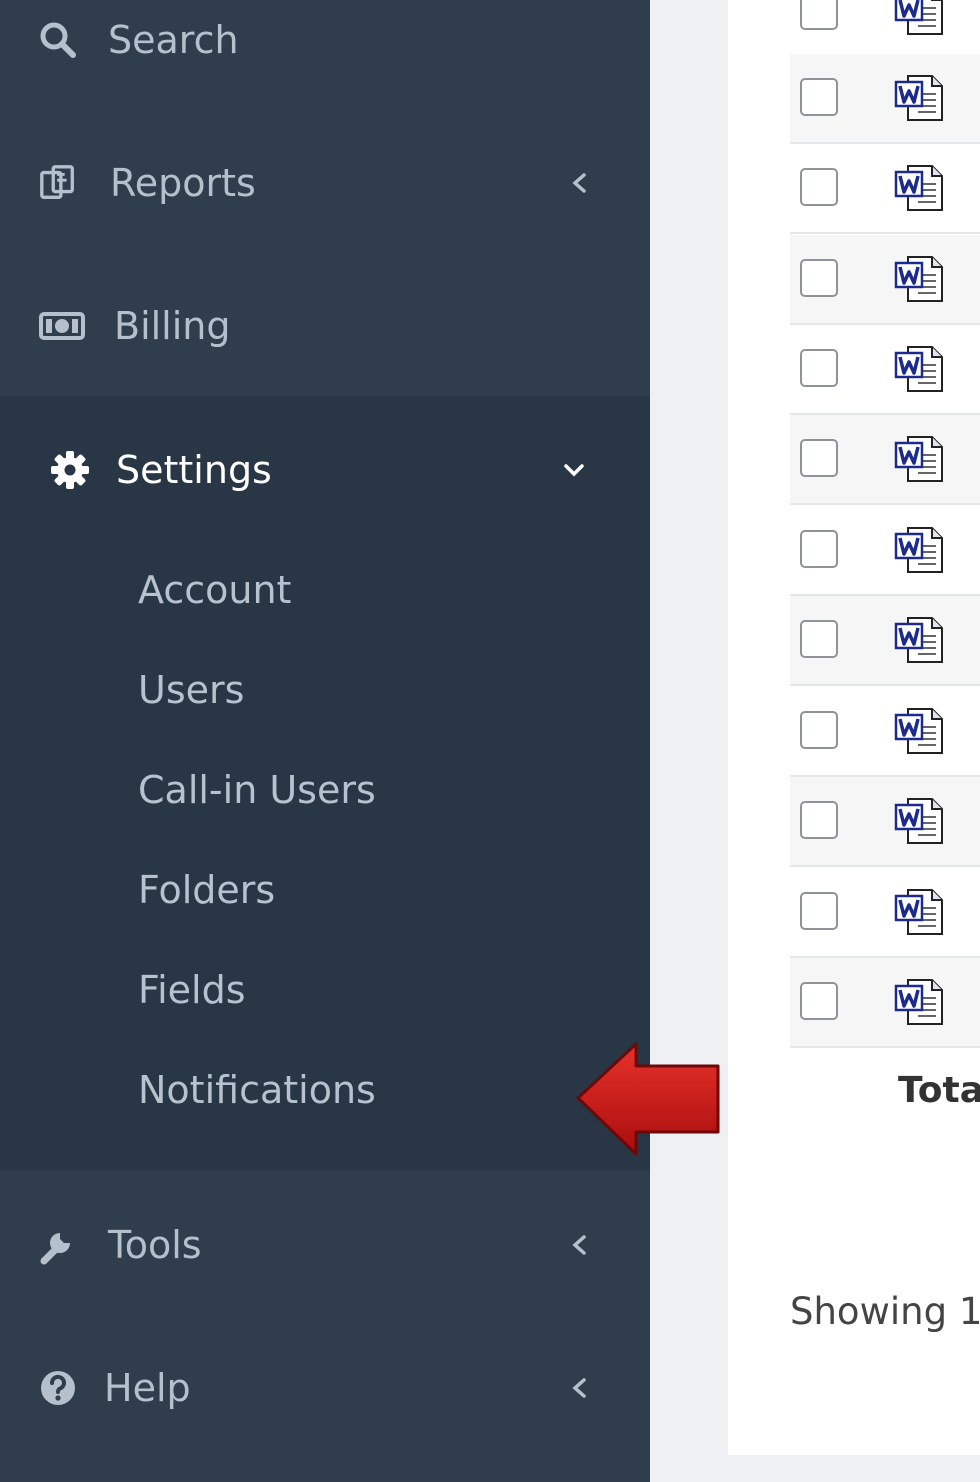 The image size is (980, 1482). What do you see at coordinates (173, 40) in the screenshot?
I see `sidebar-item-label: Search` at bounding box center [173, 40].